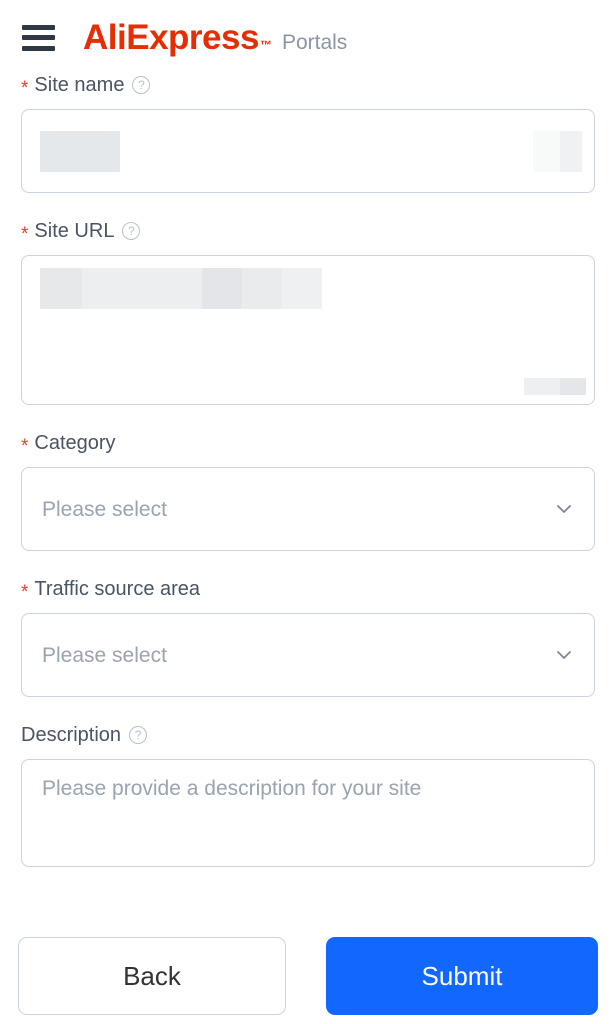 The width and height of the screenshot is (616, 1024). I want to click on field-site-name: * Site name ?, so click(308, 134).